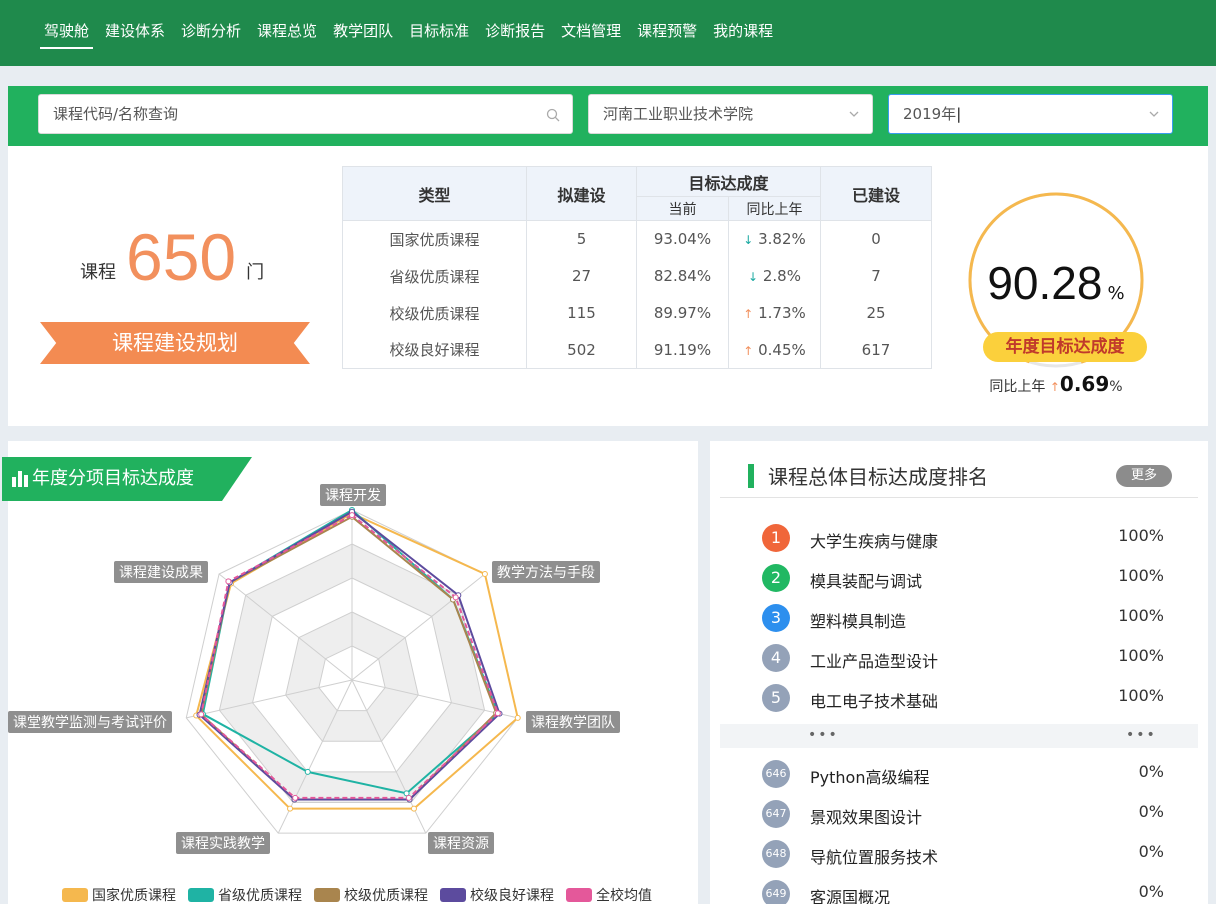  What do you see at coordinates (637, 350) in the screenshot?
I see `table-row: 校级良好课程 502 91.19% ↑ 0.45% 617` at bounding box center [637, 350].